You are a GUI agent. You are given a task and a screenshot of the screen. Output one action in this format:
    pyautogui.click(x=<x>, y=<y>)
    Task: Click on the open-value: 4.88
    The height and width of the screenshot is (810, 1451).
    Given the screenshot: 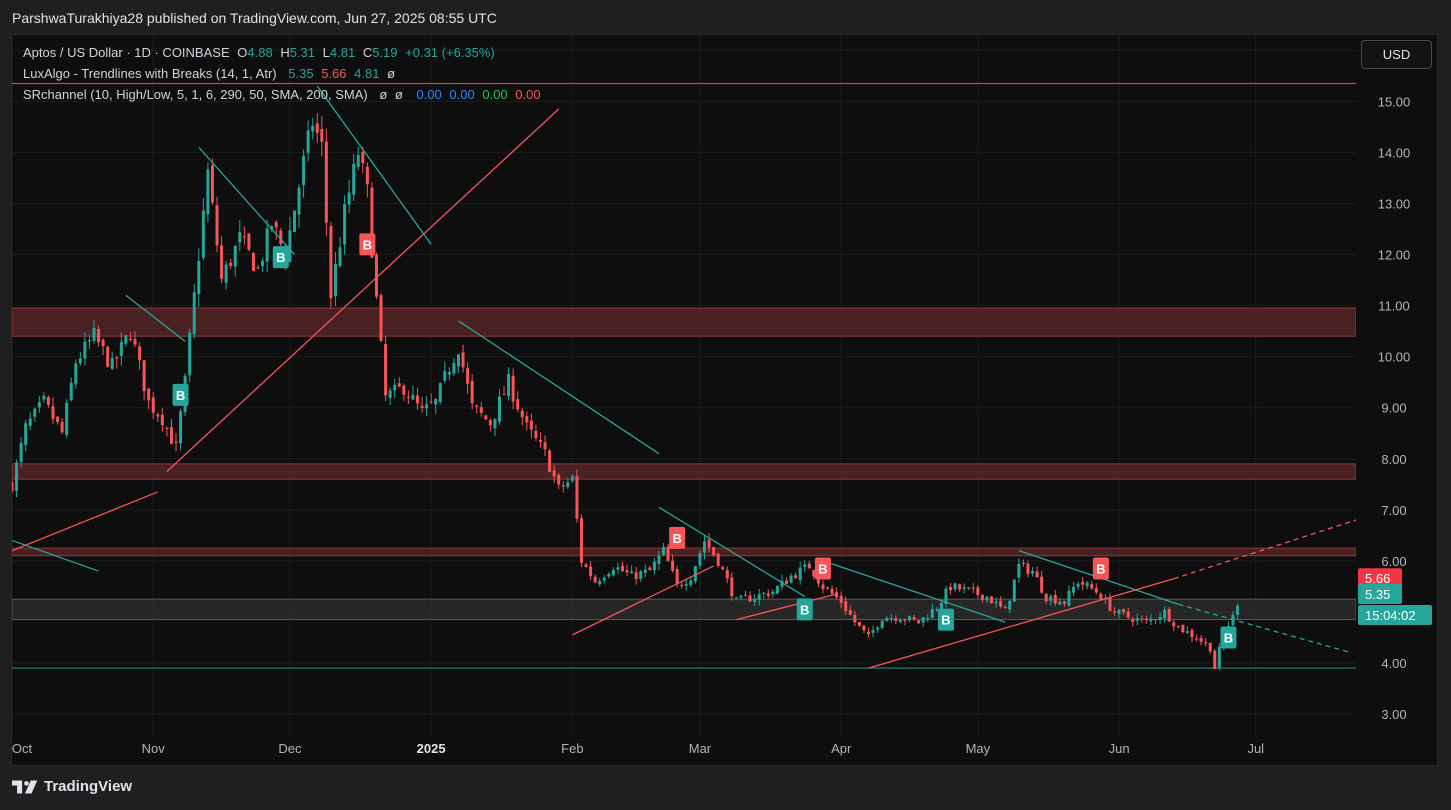 What is the action you would take?
    pyautogui.click(x=260, y=52)
    